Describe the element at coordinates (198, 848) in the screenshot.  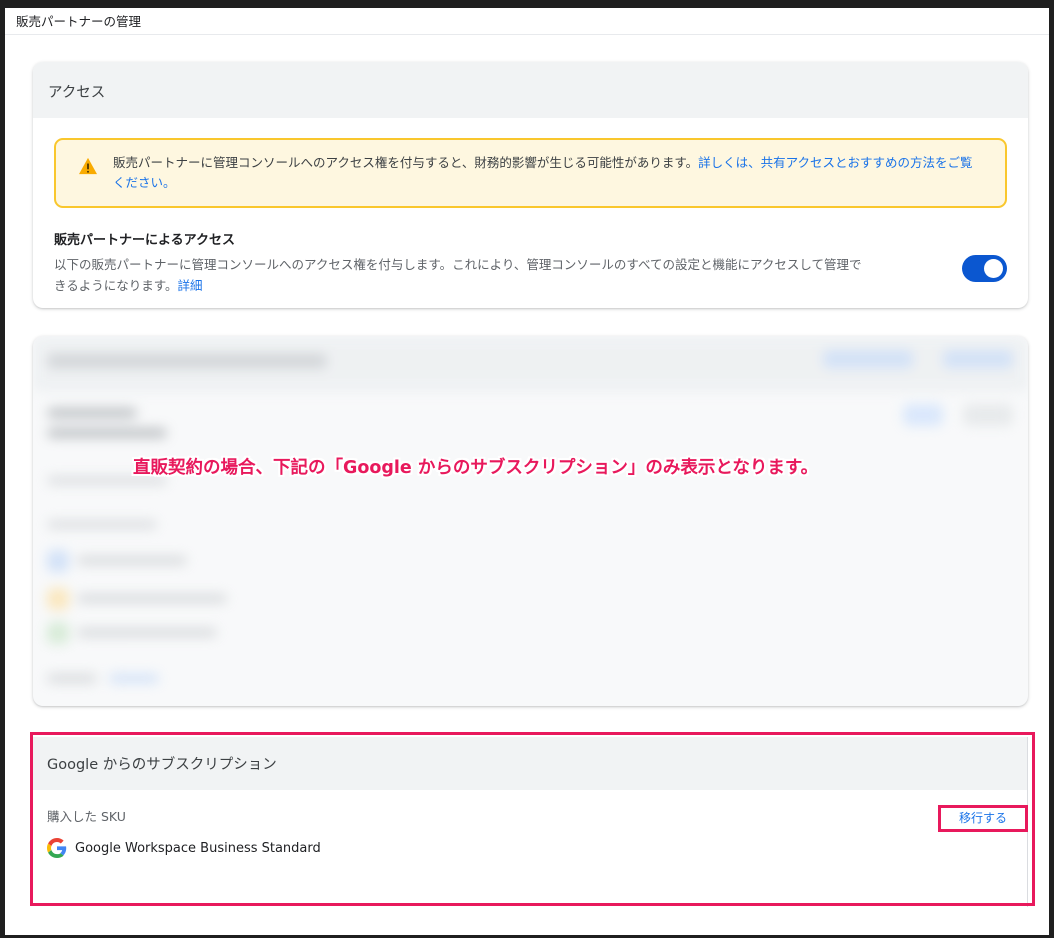
I see `sku-name: Google Workspace Business Standard` at that location.